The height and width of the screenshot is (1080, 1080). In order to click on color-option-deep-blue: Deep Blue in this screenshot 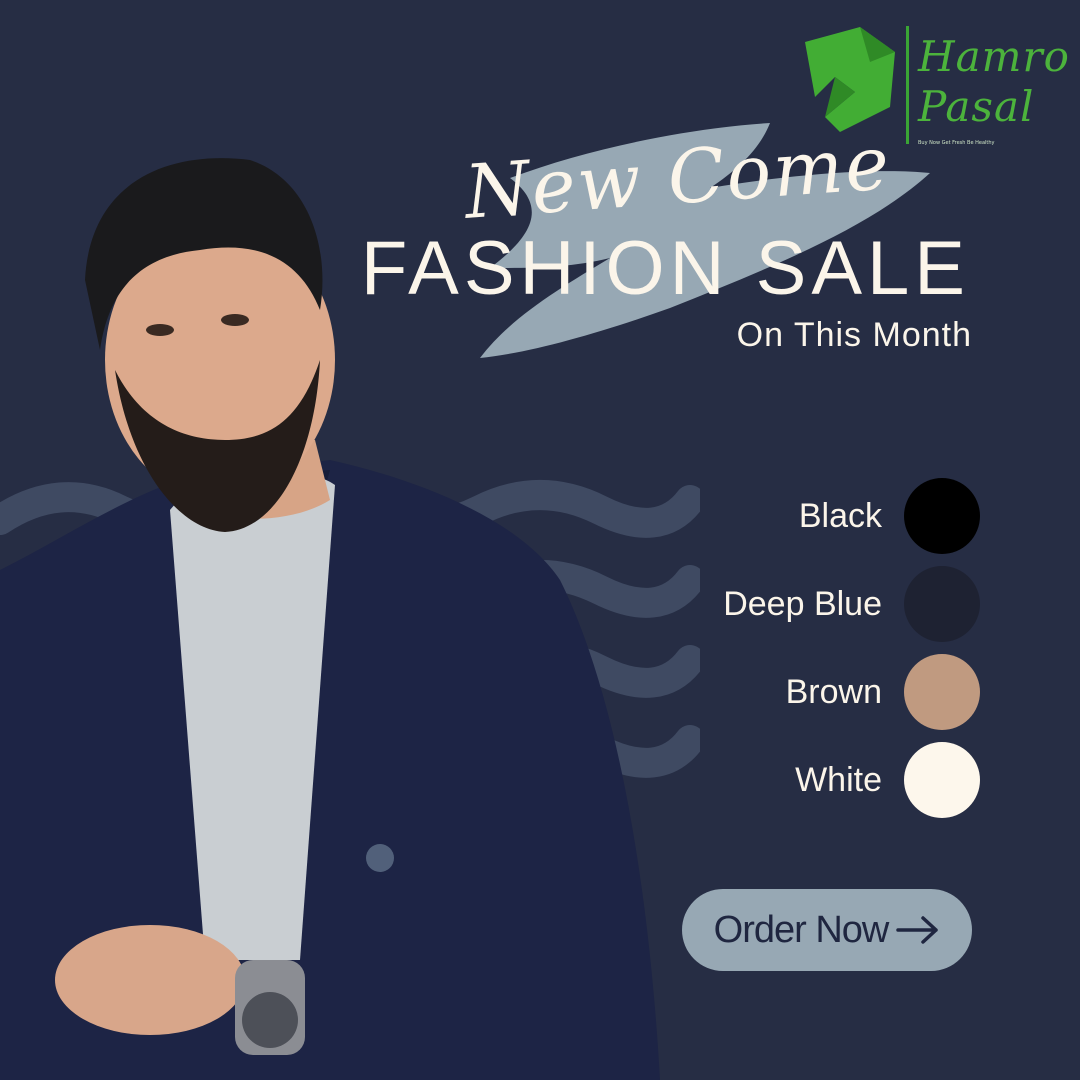, I will do `click(810, 604)`.